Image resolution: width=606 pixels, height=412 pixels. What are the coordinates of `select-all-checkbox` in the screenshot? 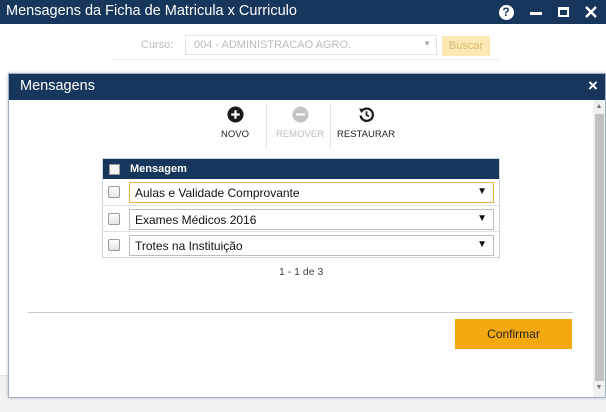 It's located at (114, 169).